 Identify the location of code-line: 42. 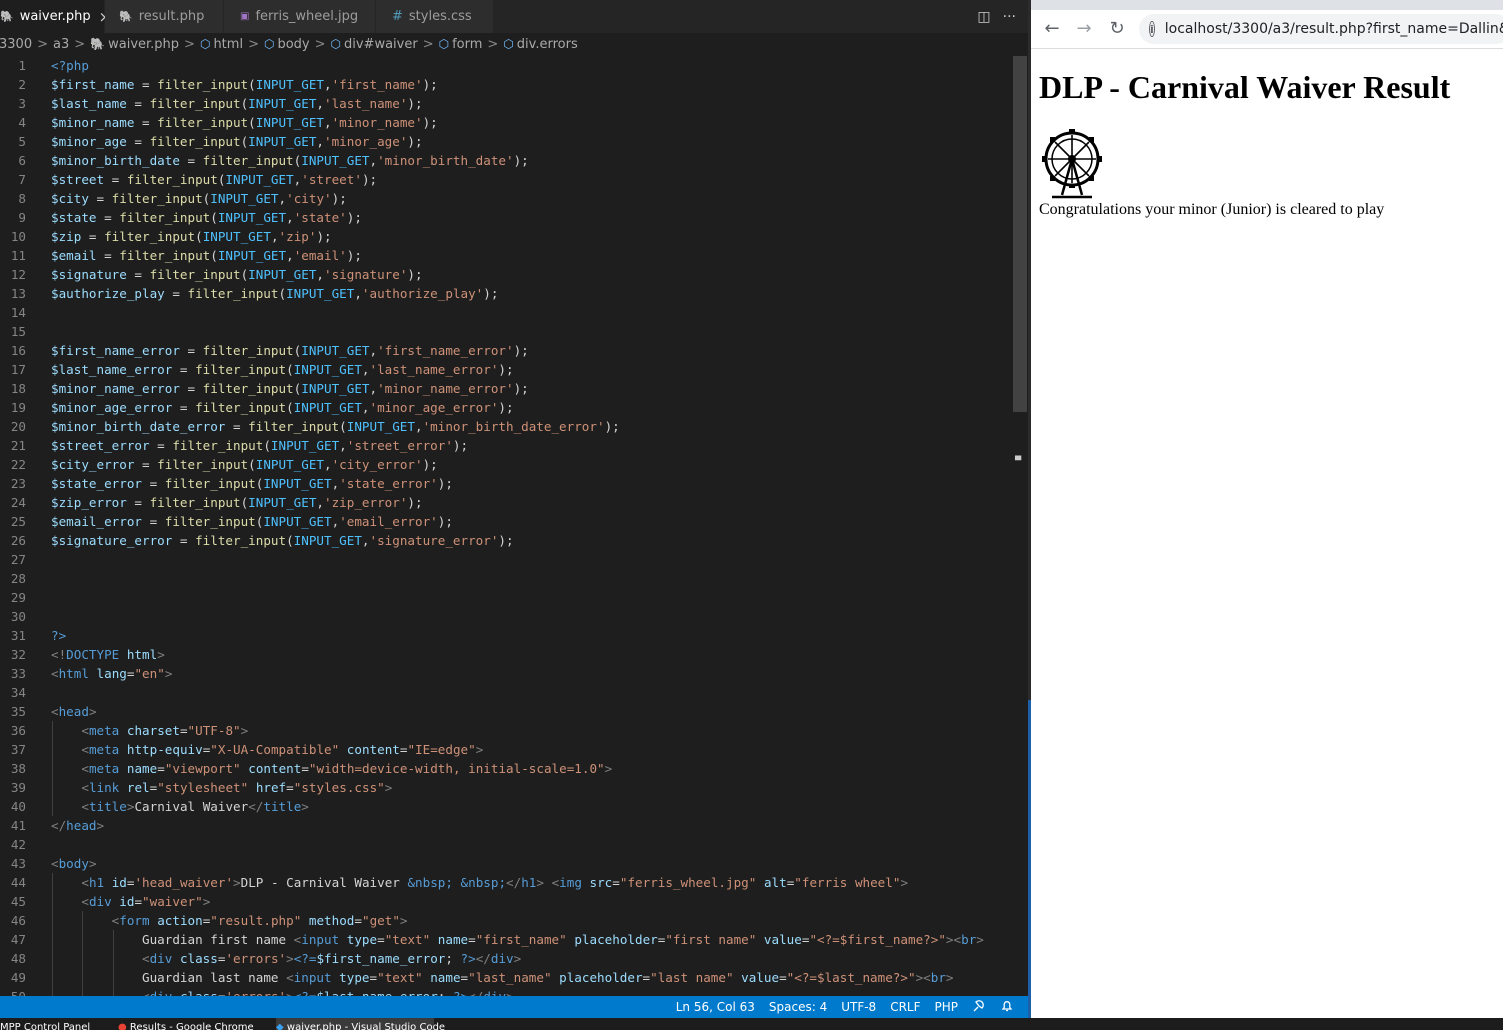
(506, 844).